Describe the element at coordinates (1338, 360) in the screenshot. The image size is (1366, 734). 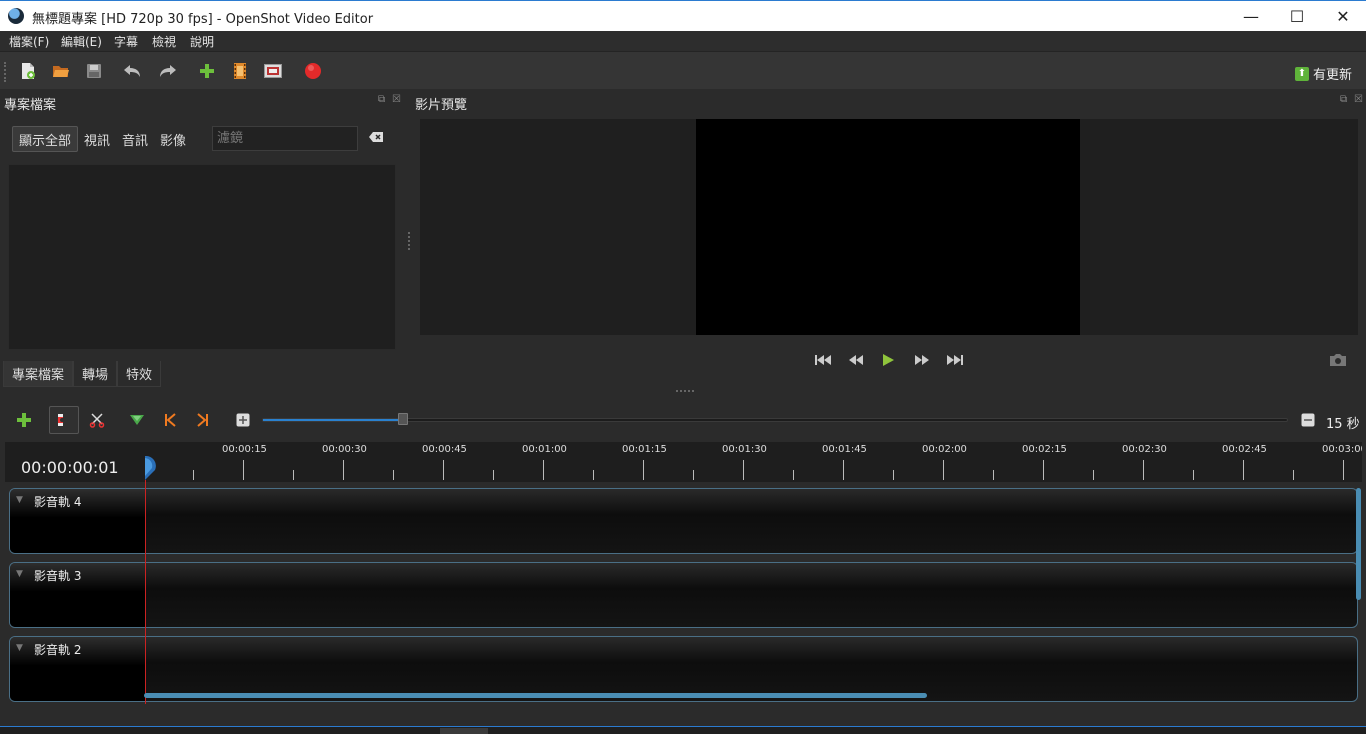
I see `capture-frame-button` at that location.